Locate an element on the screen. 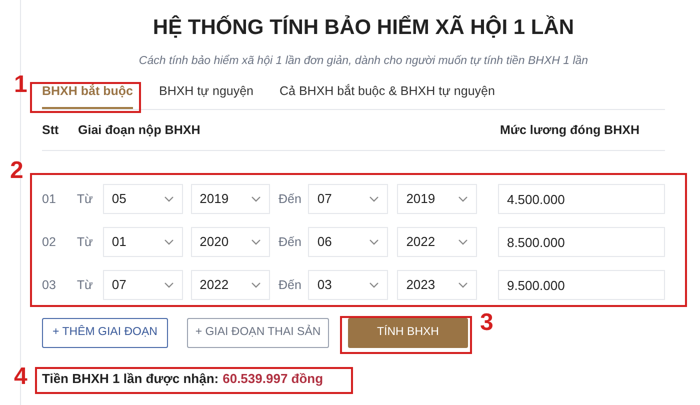 This screenshot has width=700, height=405. row-number: 03 is located at coordinates (49, 285).